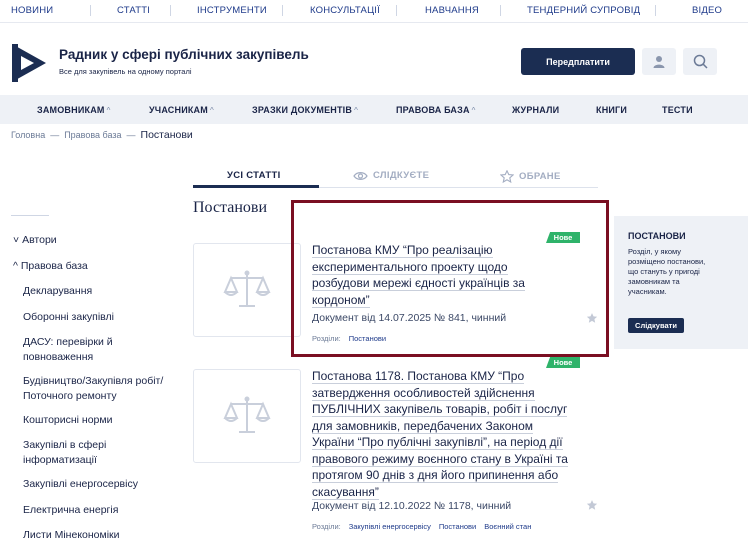  Describe the element at coordinates (563, 362) in the screenshot. I see `new-badge: Нове` at that location.